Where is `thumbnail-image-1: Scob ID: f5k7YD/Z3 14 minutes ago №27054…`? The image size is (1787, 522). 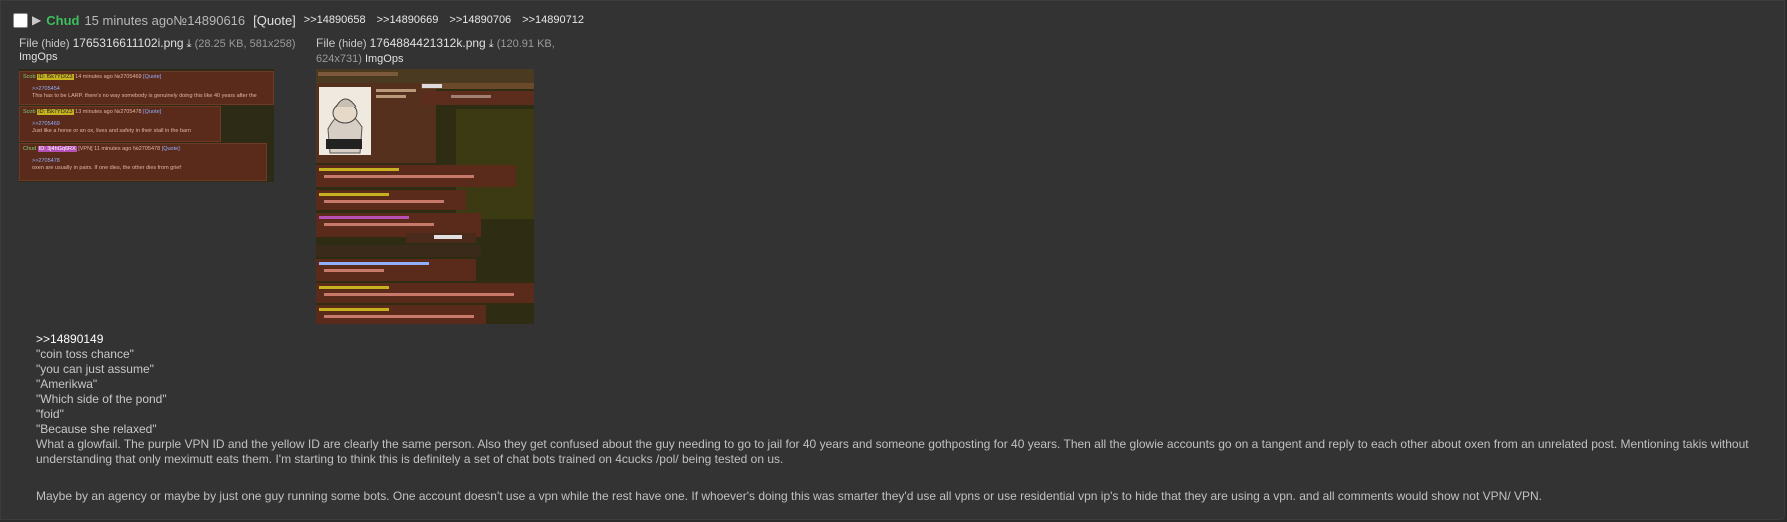
thumbnail-image-1: Scob ID: f5k7YD/Z3 14 minutes ago №27054… is located at coordinates (146, 125).